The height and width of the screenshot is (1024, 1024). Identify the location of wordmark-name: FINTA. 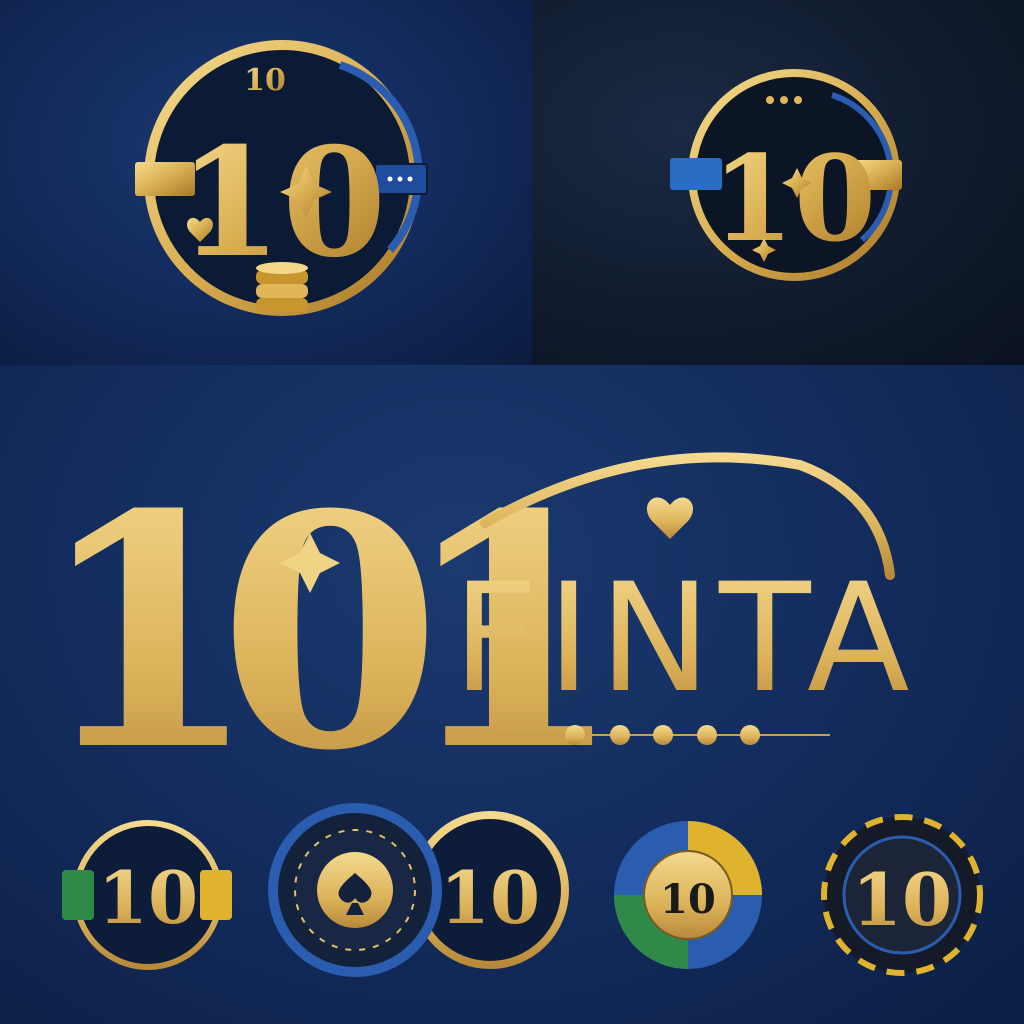
(684, 639).